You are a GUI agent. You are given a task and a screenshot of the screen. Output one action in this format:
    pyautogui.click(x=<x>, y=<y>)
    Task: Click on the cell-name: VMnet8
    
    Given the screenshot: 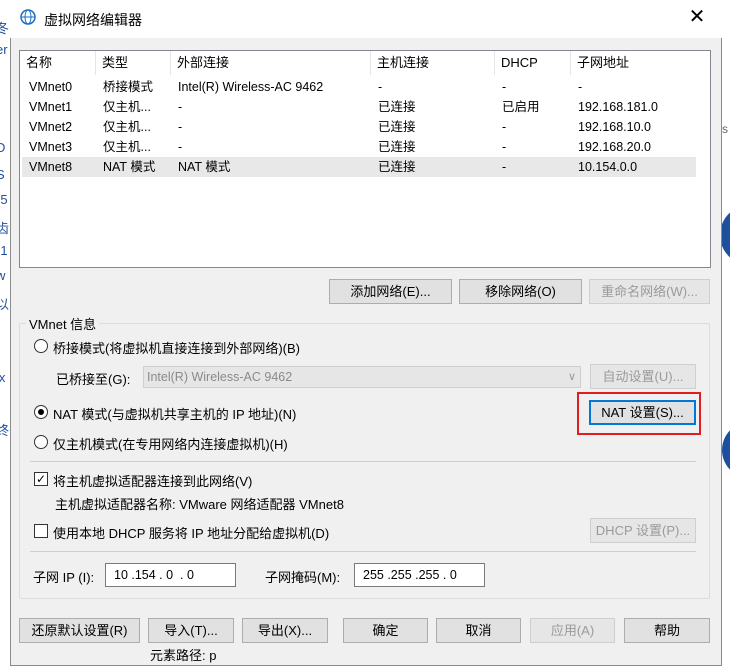 What is the action you would take?
    pyautogui.click(x=51, y=167)
    